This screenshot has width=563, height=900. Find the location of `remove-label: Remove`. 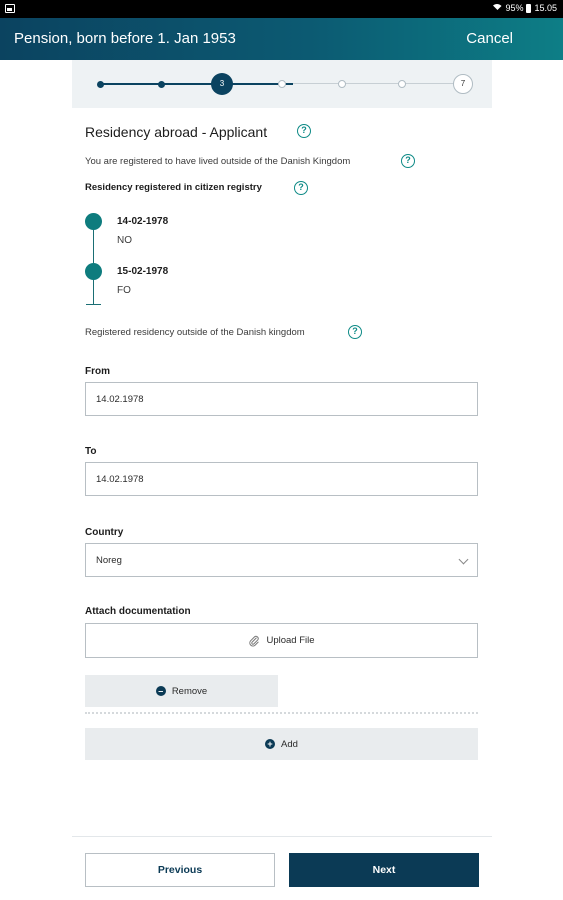

remove-label: Remove is located at coordinates (189, 691).